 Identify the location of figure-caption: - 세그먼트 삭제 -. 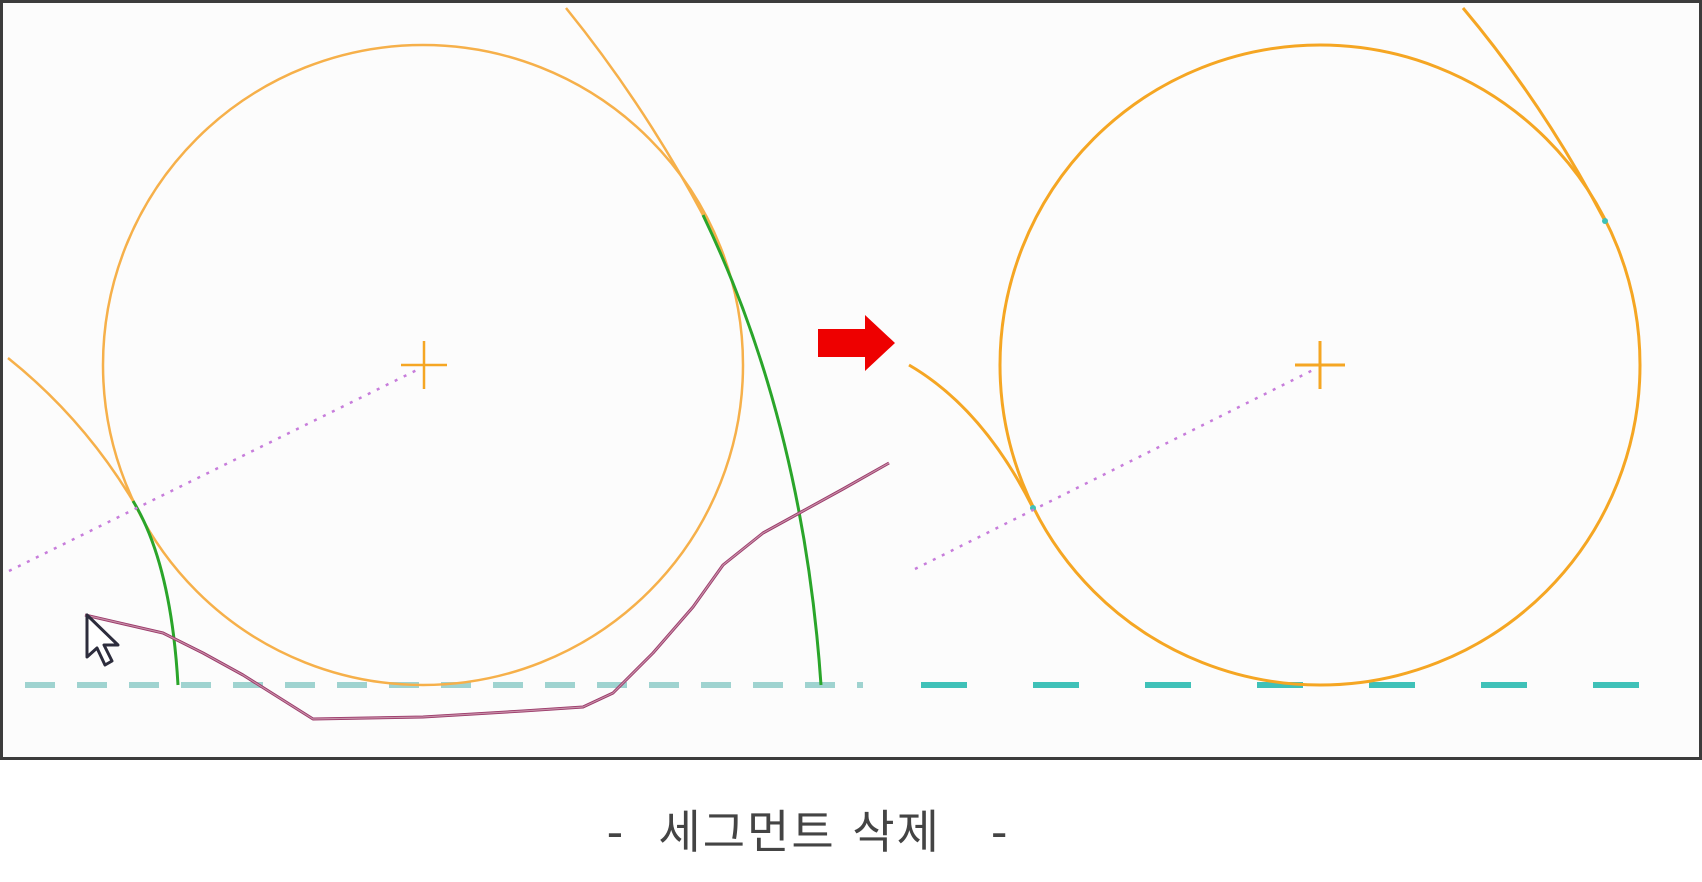
(808, 832).